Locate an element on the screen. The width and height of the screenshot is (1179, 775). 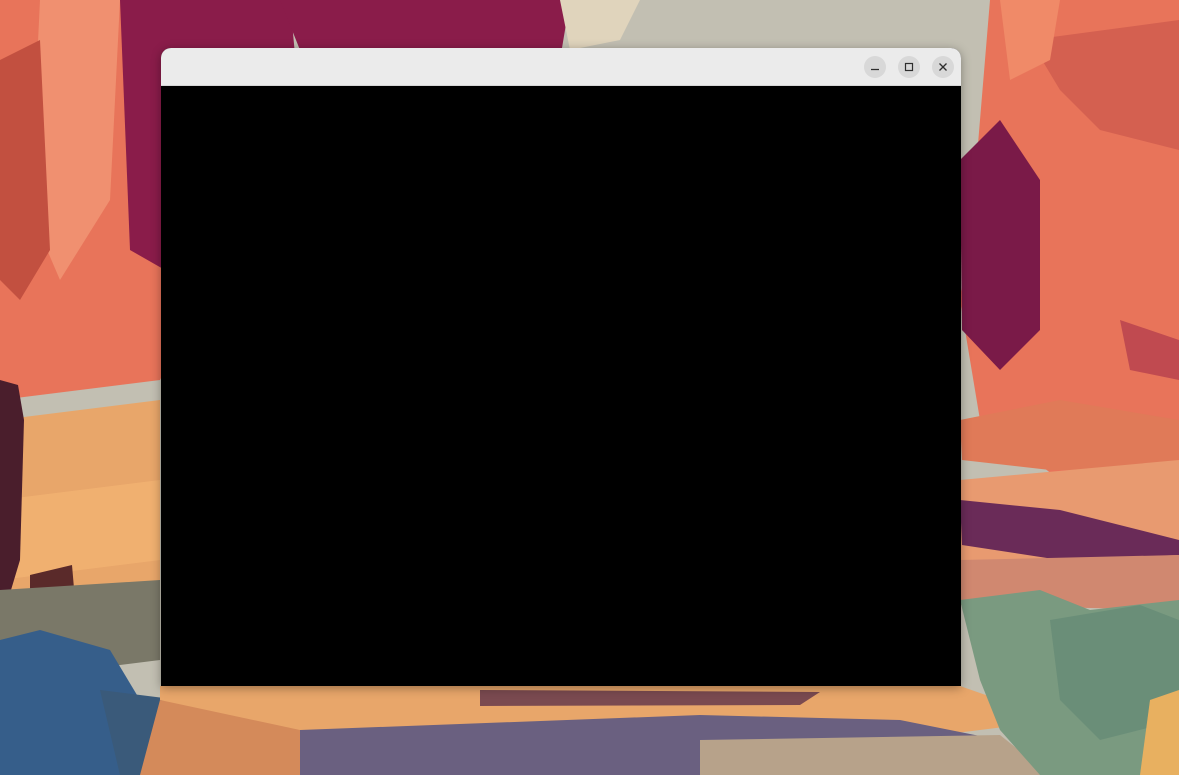
minimize-button is located at coordinates (875, 67).